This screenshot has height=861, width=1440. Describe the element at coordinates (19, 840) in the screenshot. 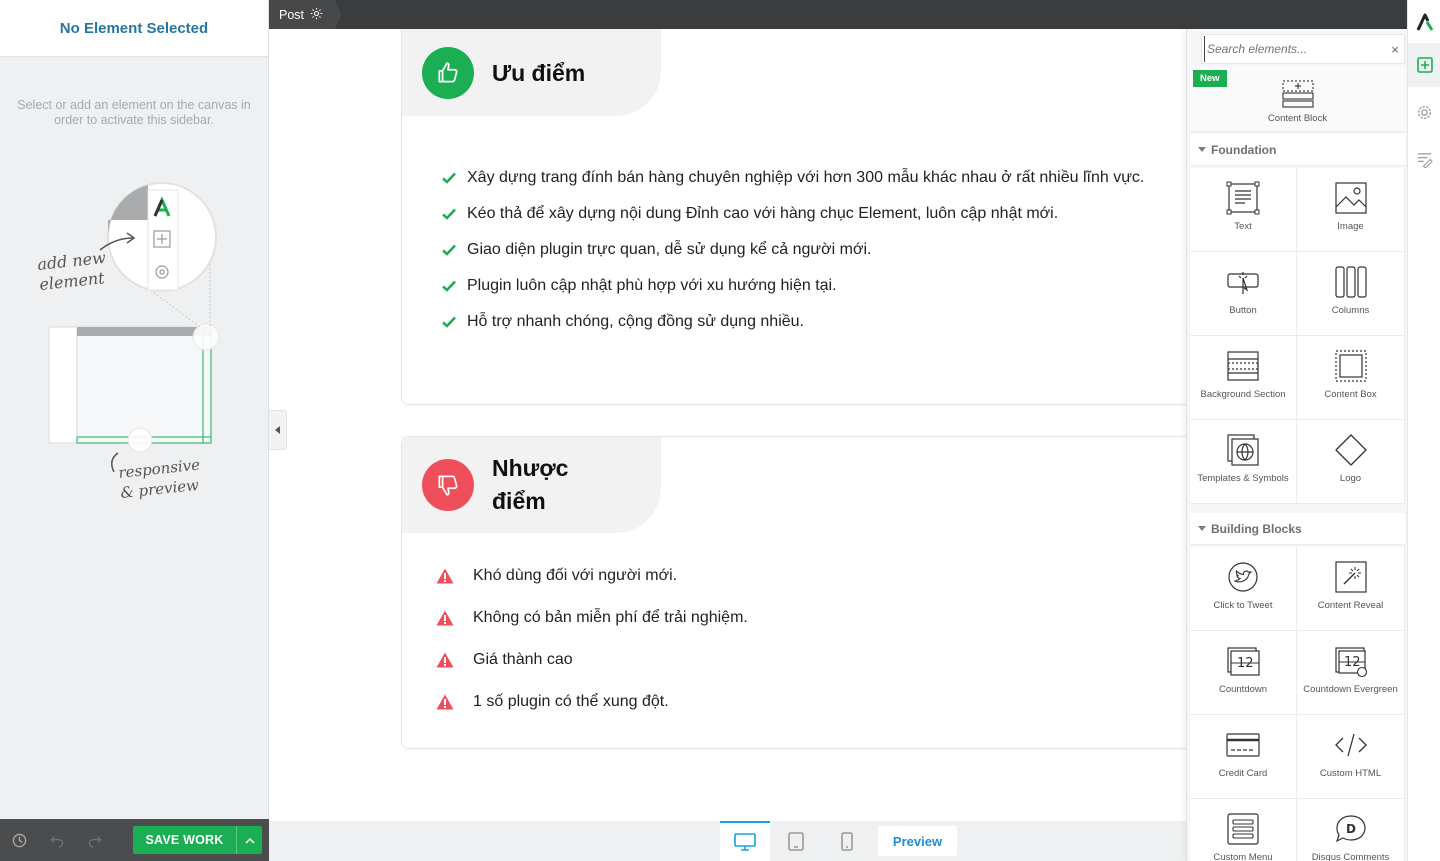

I see `history-icon` at that location.